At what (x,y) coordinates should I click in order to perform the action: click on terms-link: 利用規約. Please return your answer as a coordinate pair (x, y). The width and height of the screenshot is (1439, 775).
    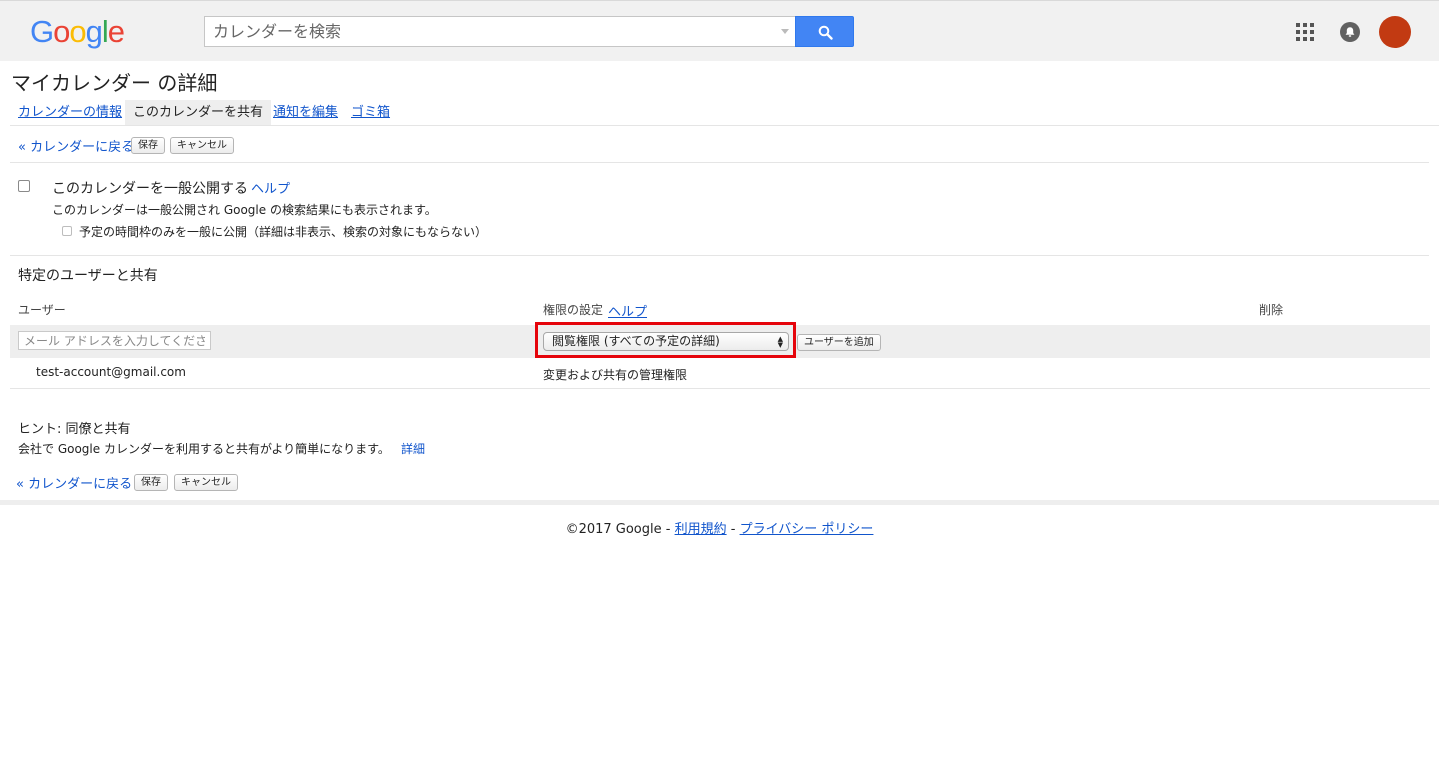
    Looking at the image, I should click on (701, 529).